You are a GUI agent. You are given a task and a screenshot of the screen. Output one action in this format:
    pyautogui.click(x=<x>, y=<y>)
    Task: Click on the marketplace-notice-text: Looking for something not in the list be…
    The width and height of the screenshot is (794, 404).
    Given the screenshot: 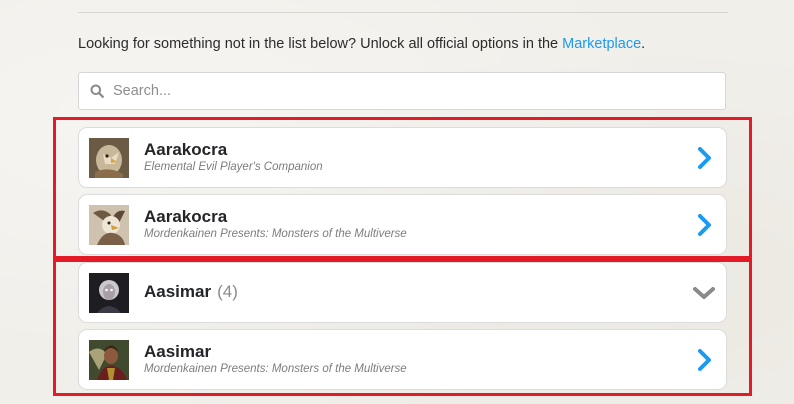 What is the action you would take?
    pyautogui.click(x=320, y=44)
    